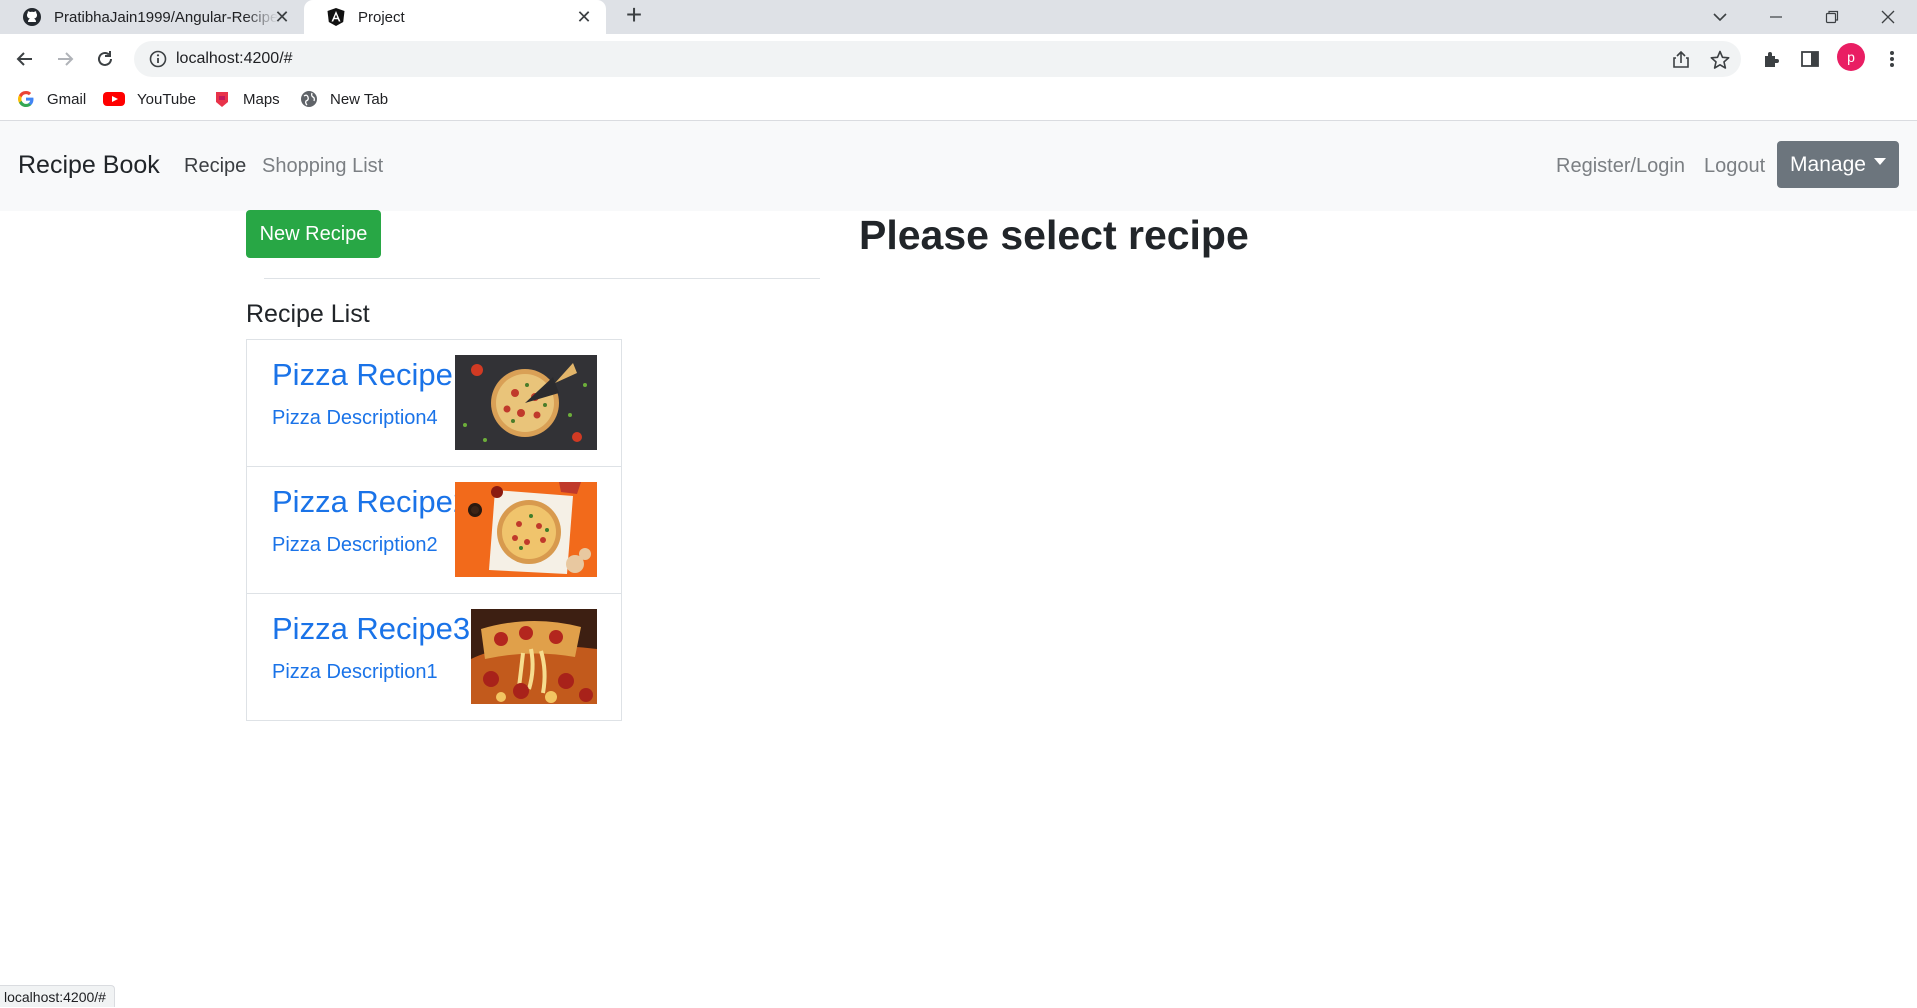 This screenshot has height=1008, width=1917. What do you see at coordinates (355, 672) in the screenshot?
I see `recipe-description: Pizza Description1` at bounding box center [355, 672].